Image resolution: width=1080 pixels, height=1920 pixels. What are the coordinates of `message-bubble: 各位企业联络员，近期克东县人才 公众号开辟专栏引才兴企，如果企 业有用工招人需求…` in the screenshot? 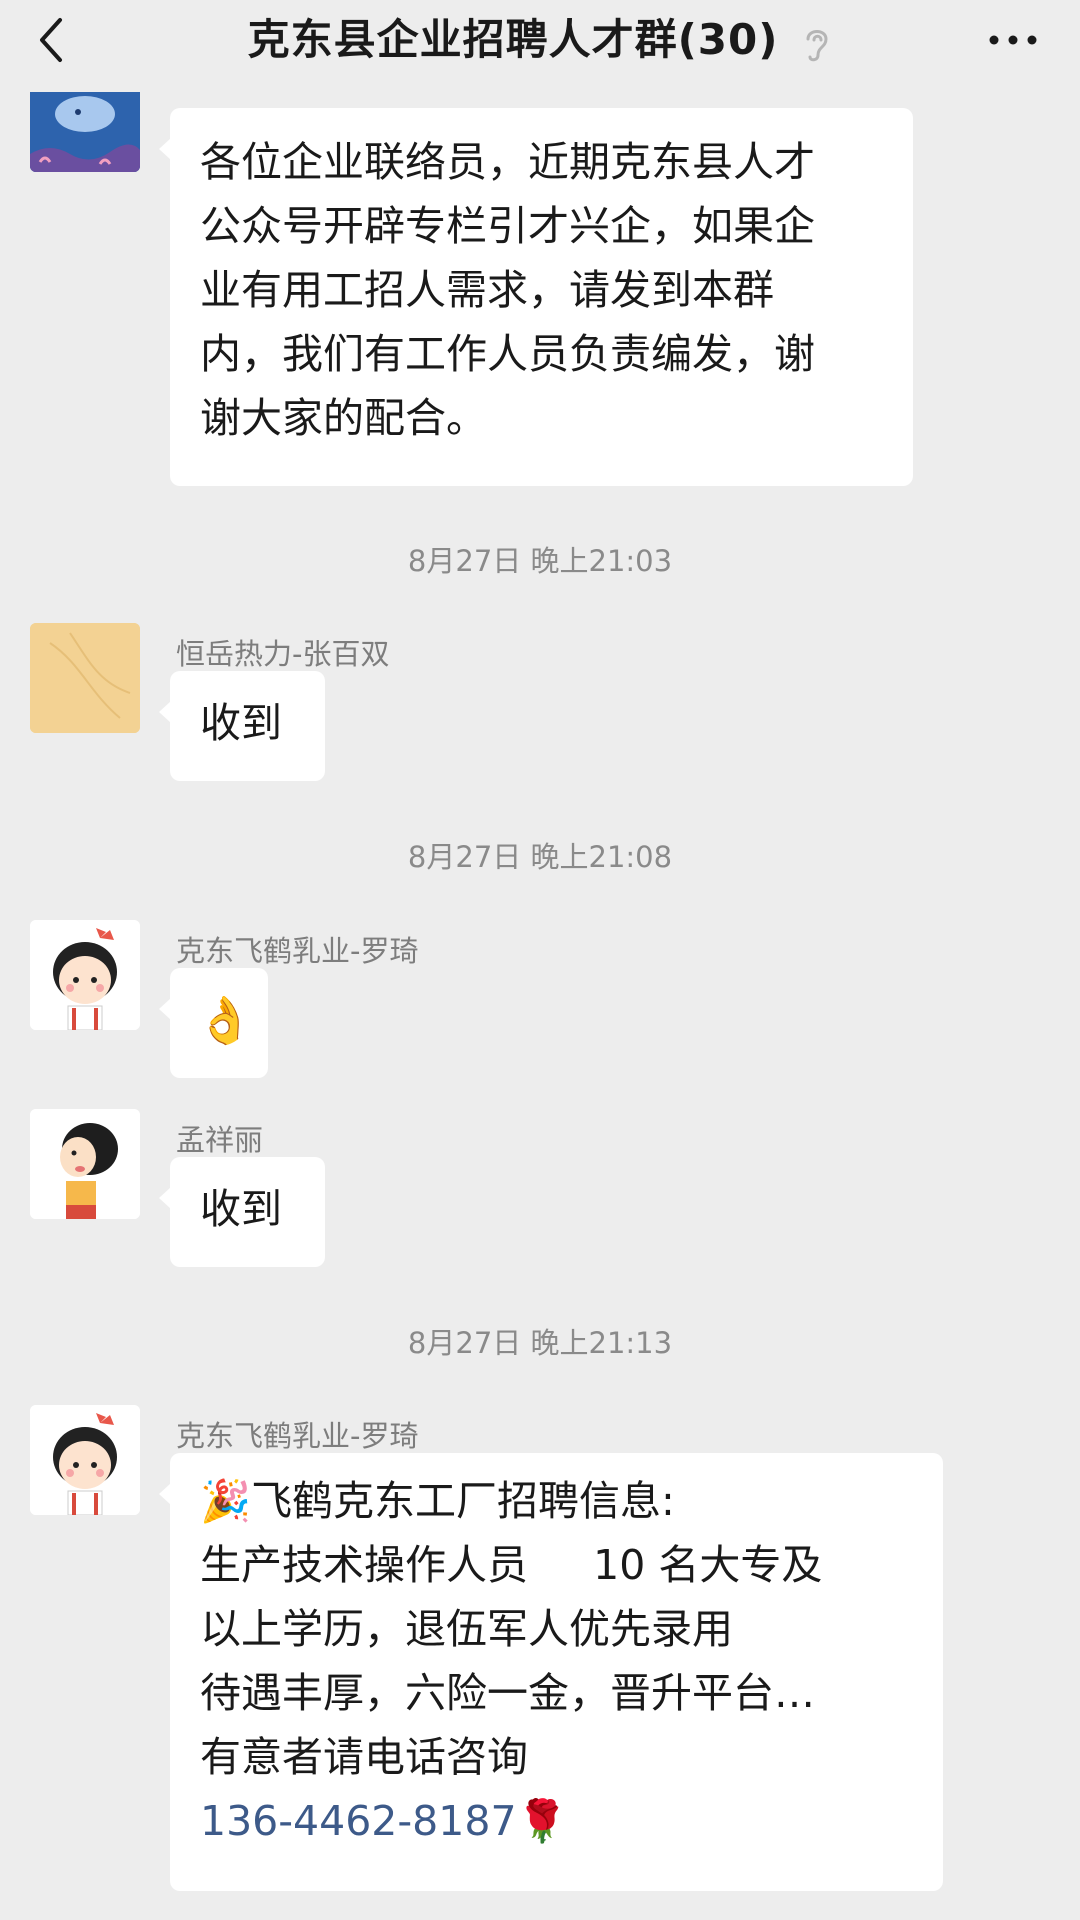 It's located at (536, 297).